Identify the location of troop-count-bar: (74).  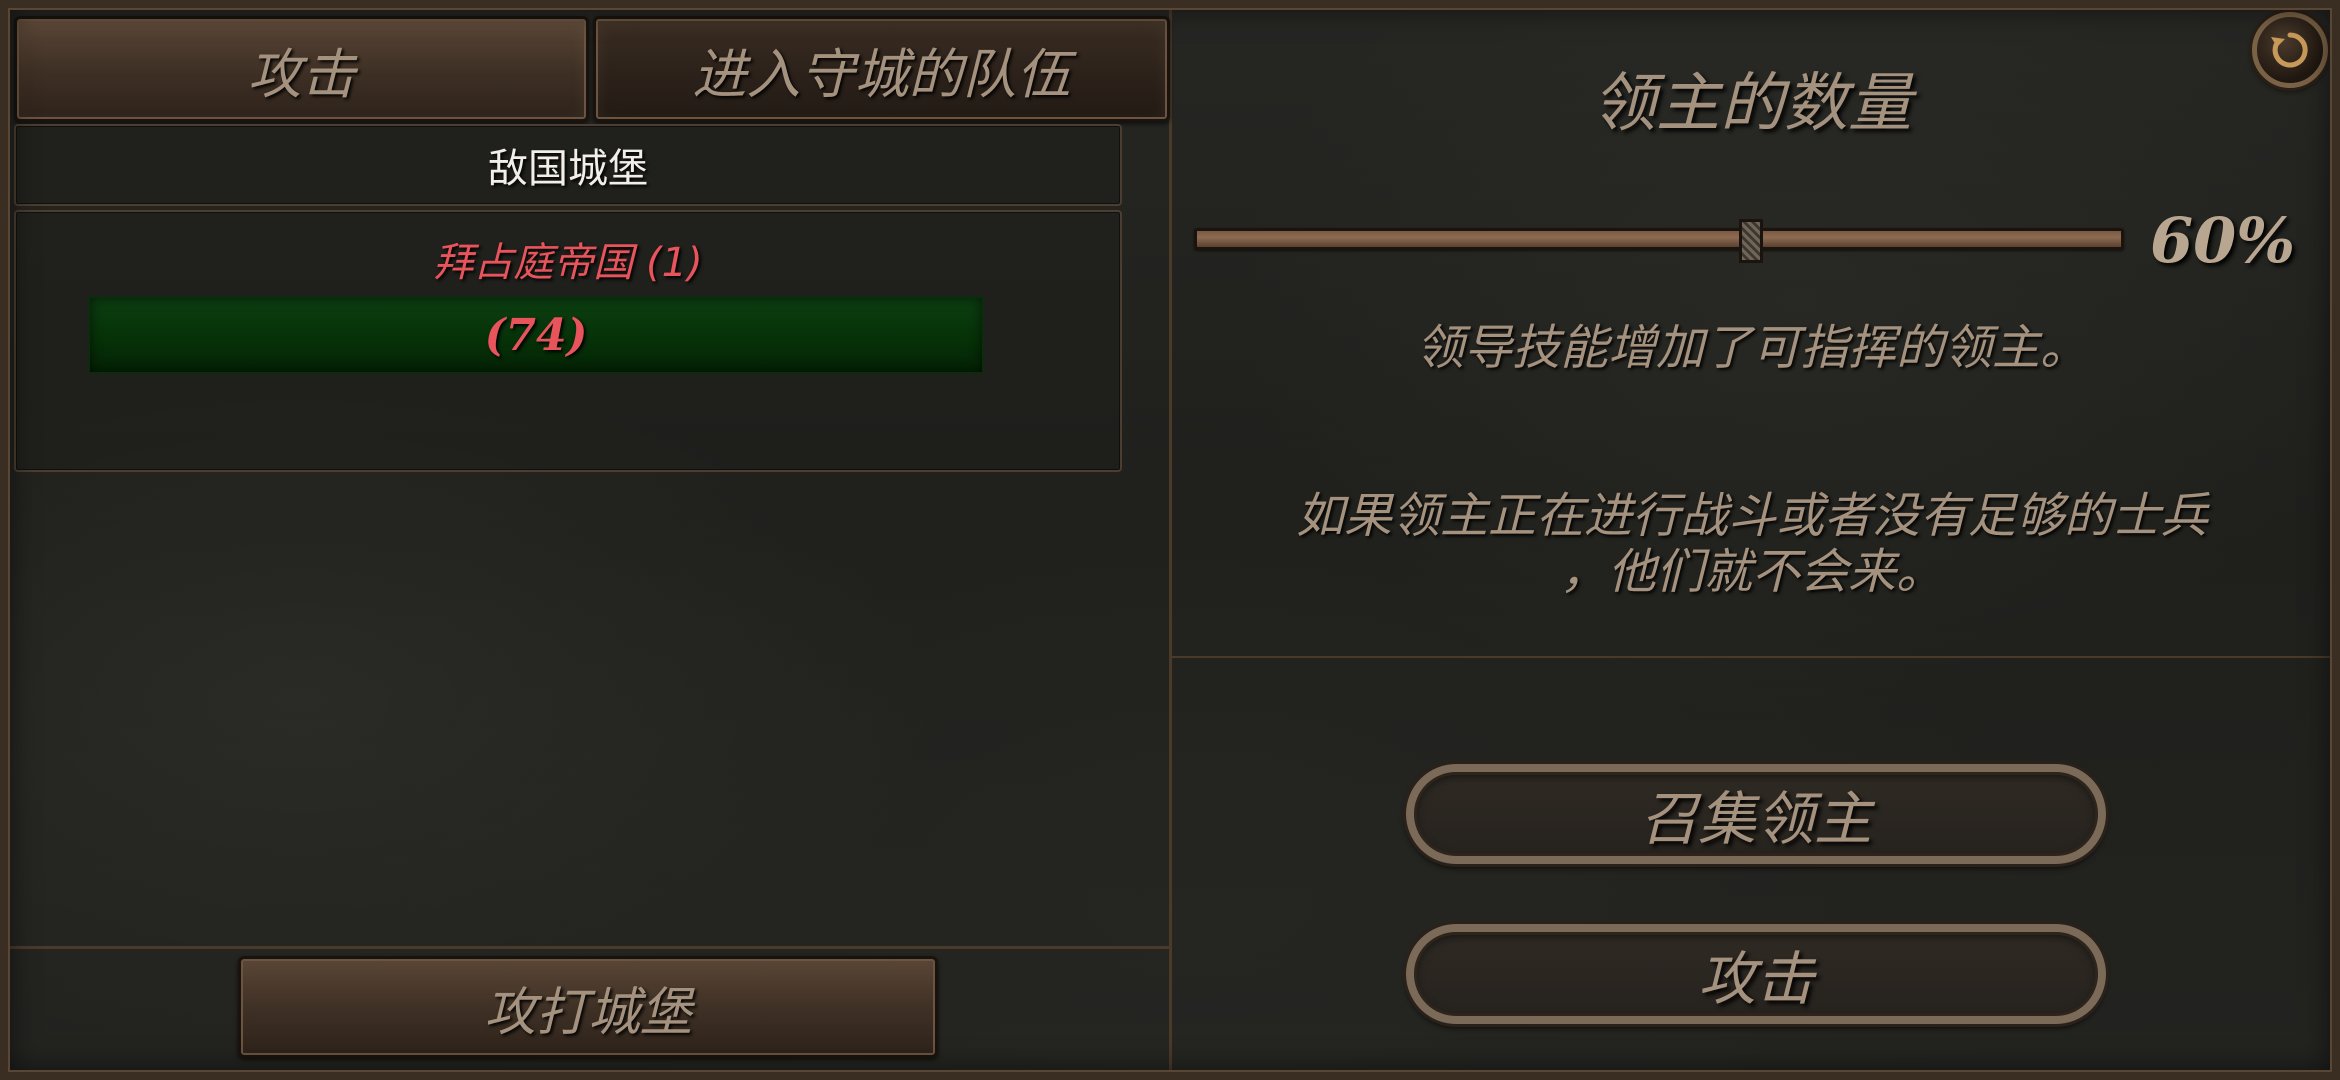
(536, 335).